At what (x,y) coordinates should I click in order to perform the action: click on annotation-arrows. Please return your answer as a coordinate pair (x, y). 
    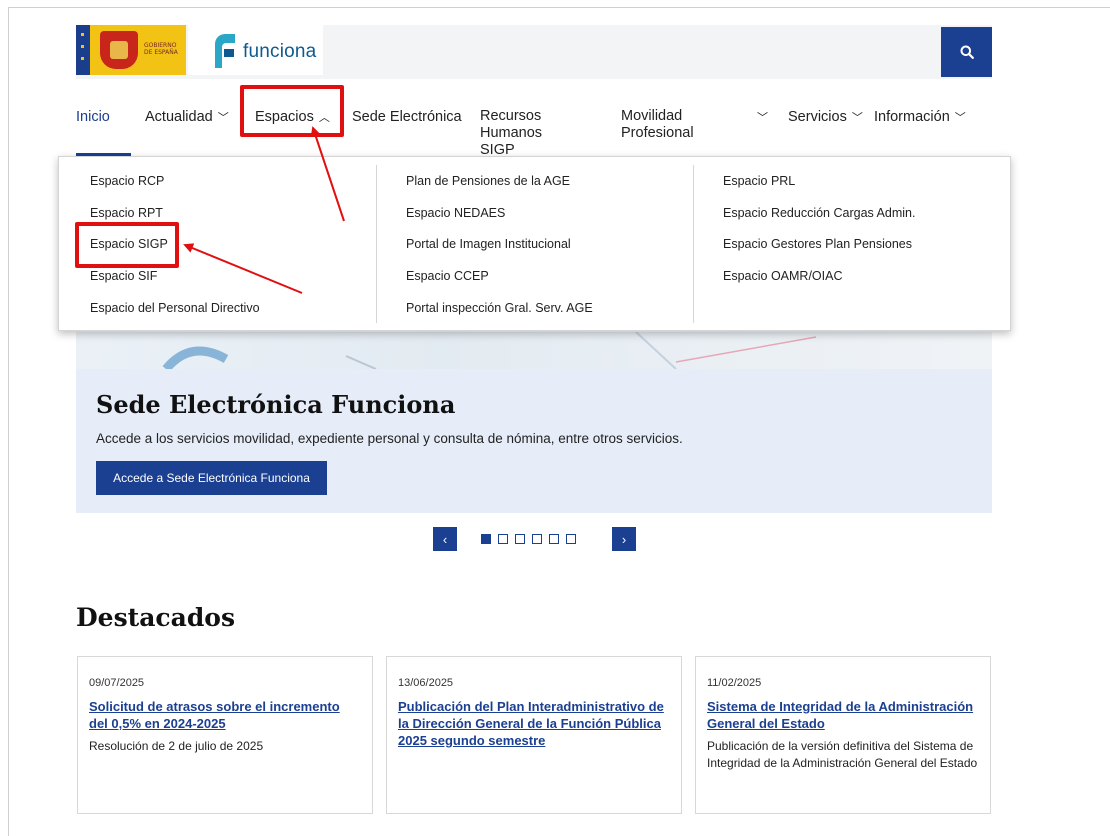
    Looking at the image, I should click on (264, 210).